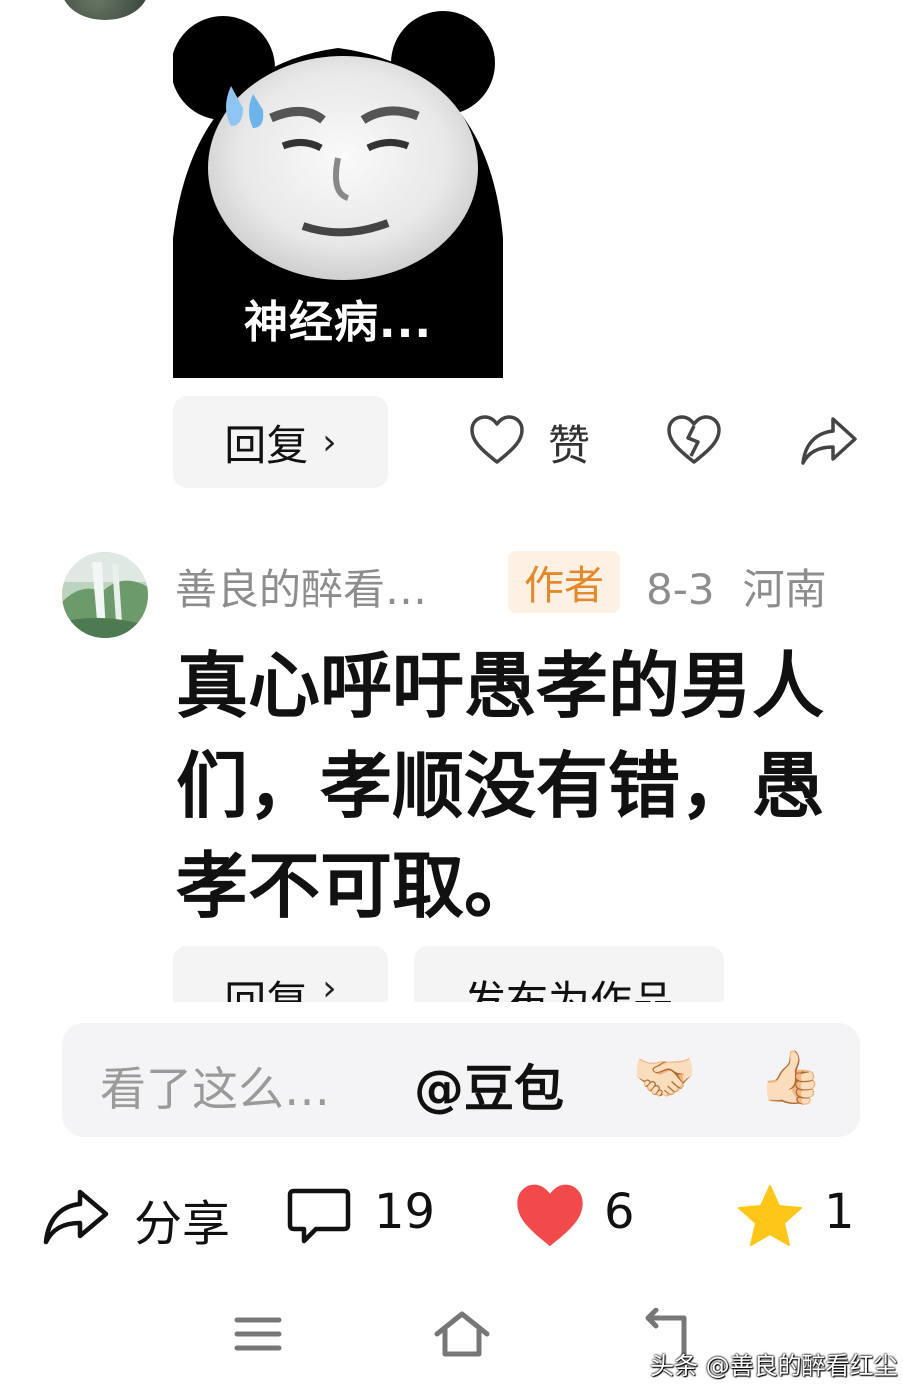 This screenshot has width=903, height=1392. What do you see at coordinates (76, 1216) in the screenshot?
I see `share-icon` at bounding box center [76, 1216].